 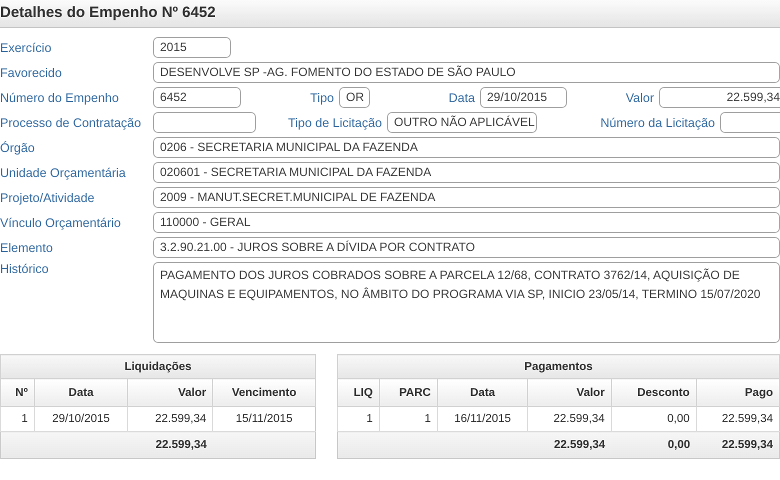 What do you see at coordinates (192, 47) in the screenshot?
I see `input-field: 2015` at bounding box center [192, 47].